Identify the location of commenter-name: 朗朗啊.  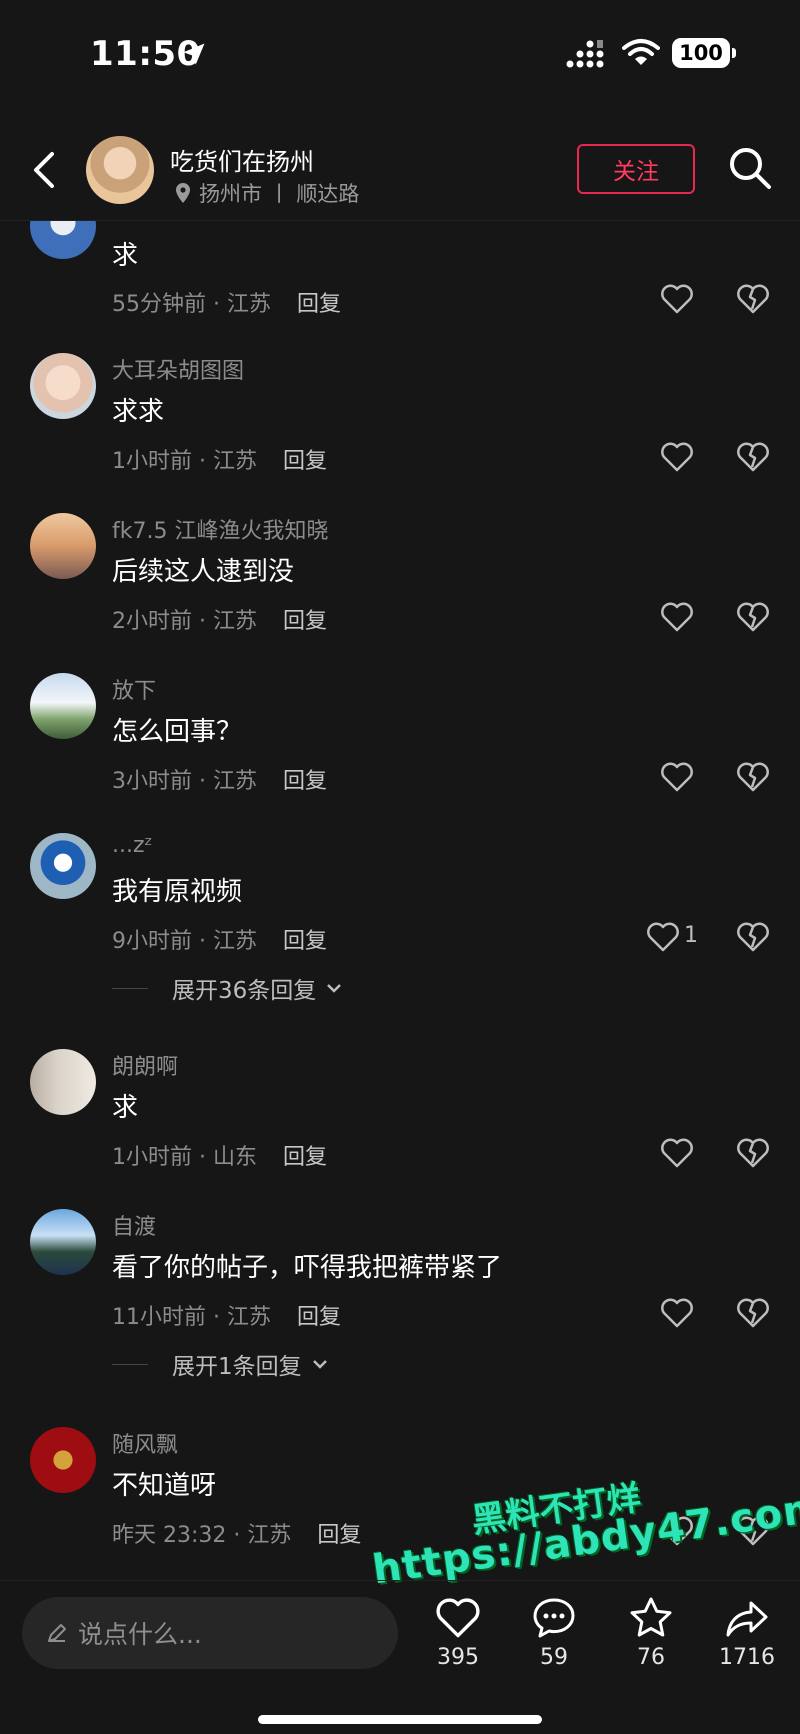
(145, 1065).